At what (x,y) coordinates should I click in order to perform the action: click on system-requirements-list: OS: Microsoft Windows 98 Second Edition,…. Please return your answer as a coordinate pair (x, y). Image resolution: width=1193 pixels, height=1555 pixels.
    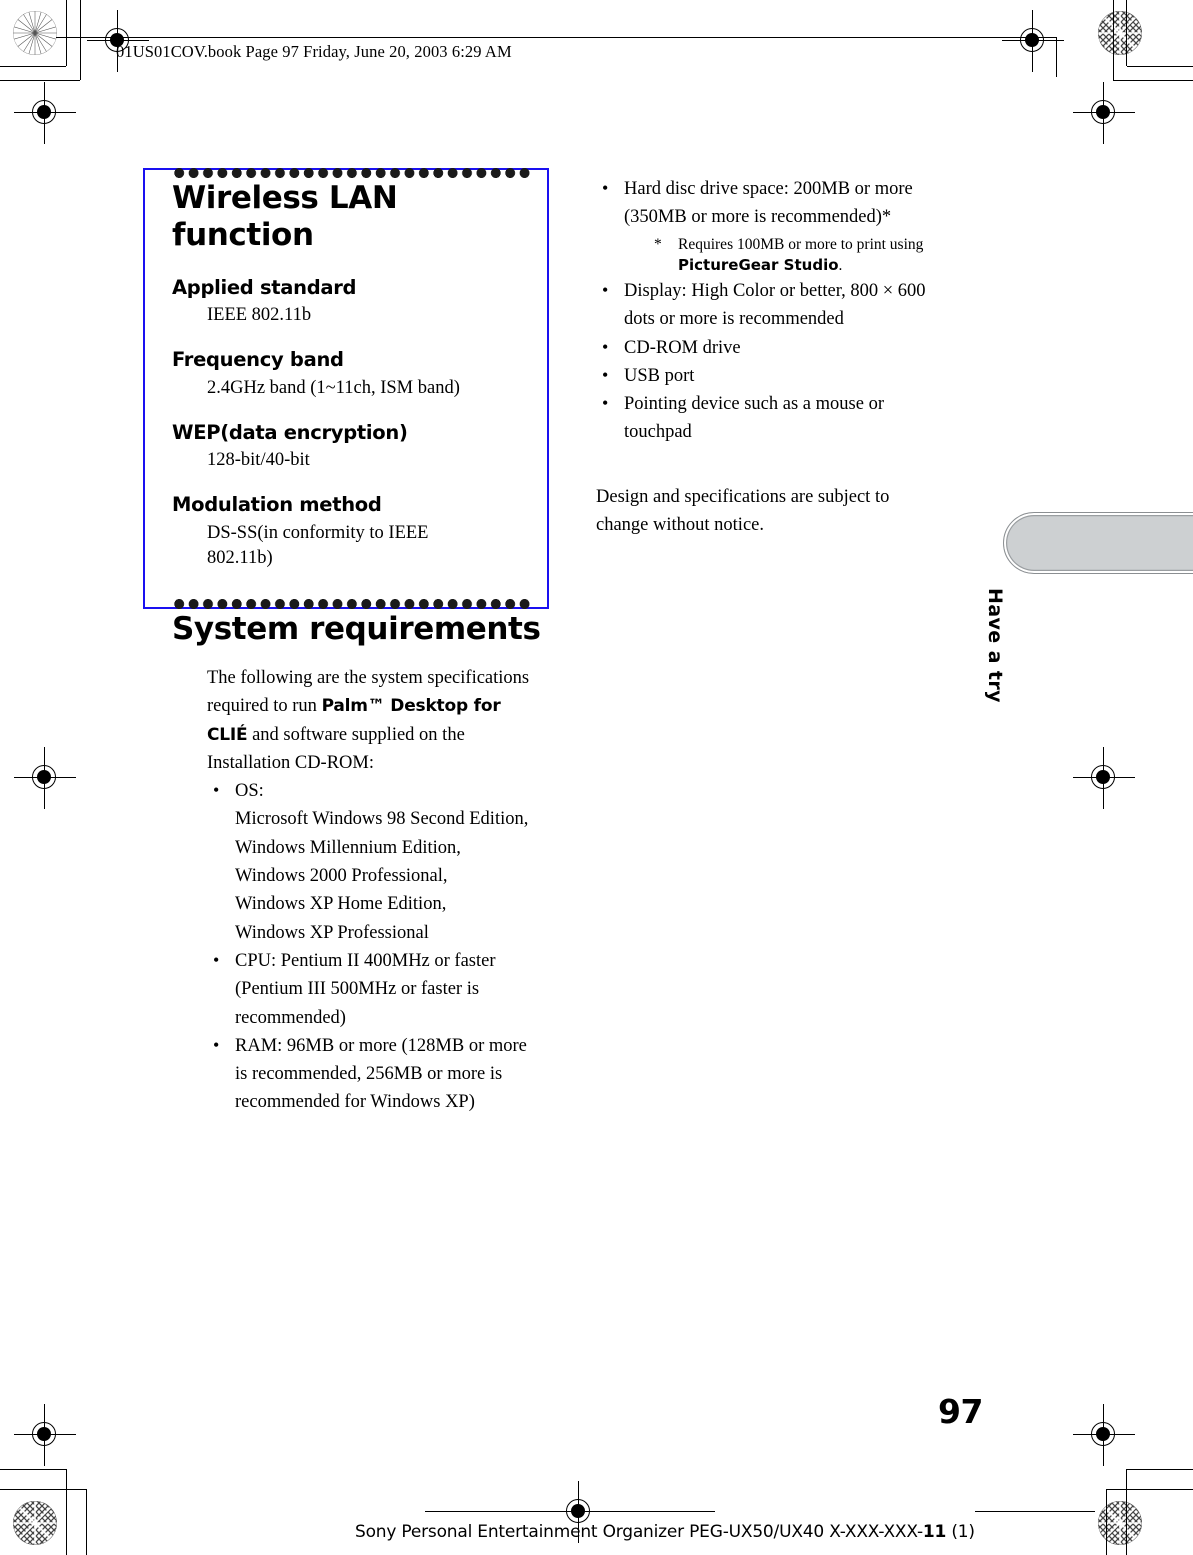
    Looking at the image, I should click on (369, 947).